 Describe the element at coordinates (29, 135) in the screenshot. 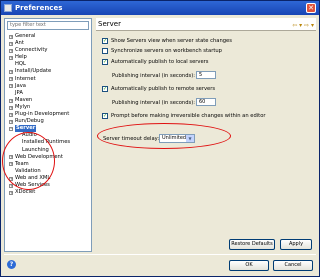

I see `tree-item-label: Audio` at that location.